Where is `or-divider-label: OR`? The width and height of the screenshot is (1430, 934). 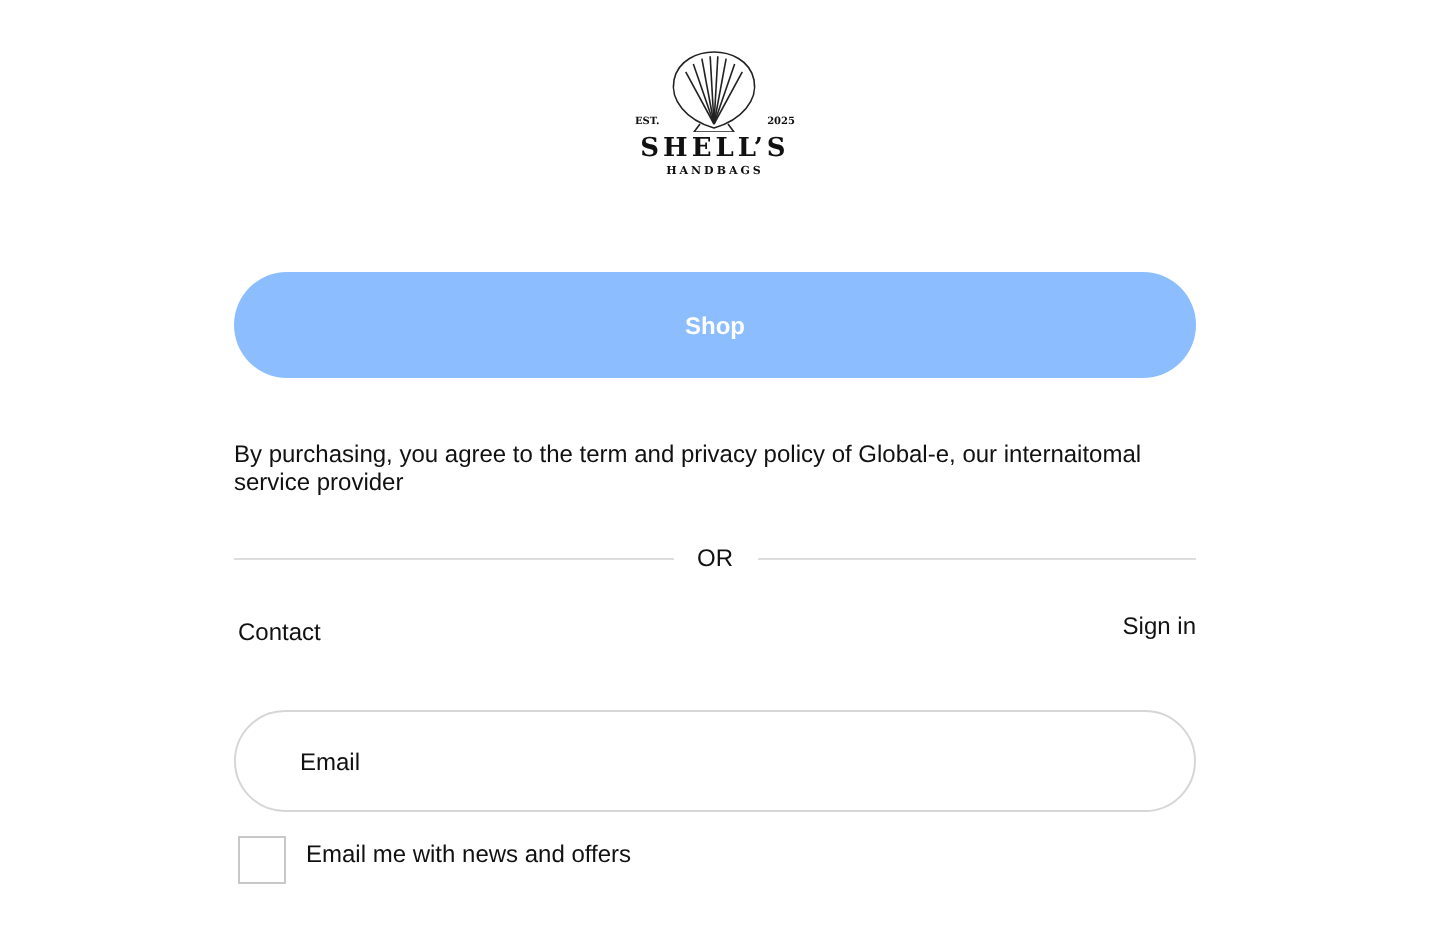
or-divider-label: OR is located at coordinates (715, 558).